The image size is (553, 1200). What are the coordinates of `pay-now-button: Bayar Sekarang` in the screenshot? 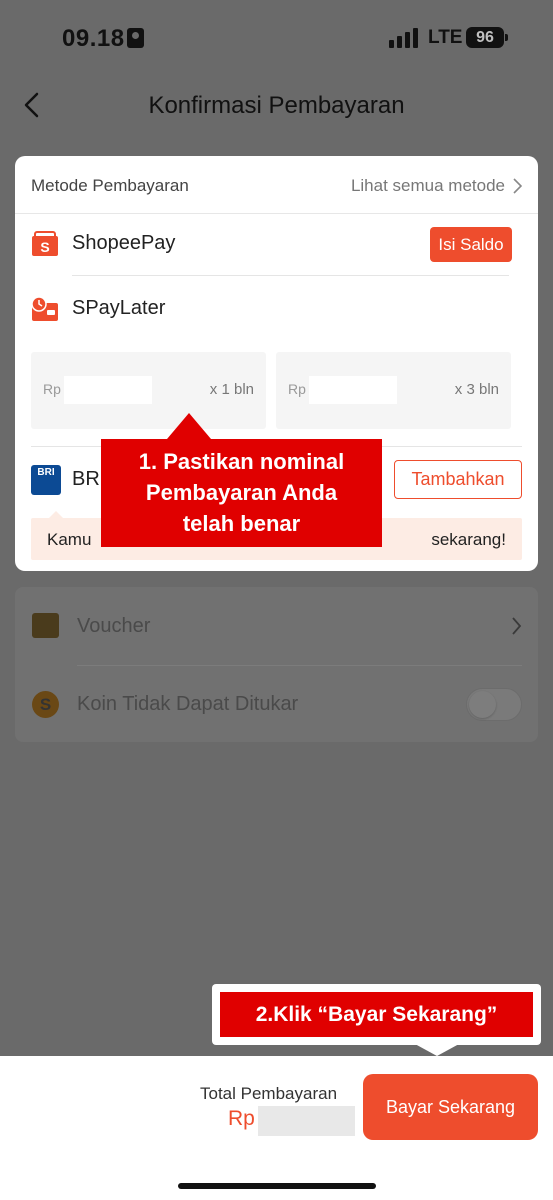 It's located at (450, 1107).